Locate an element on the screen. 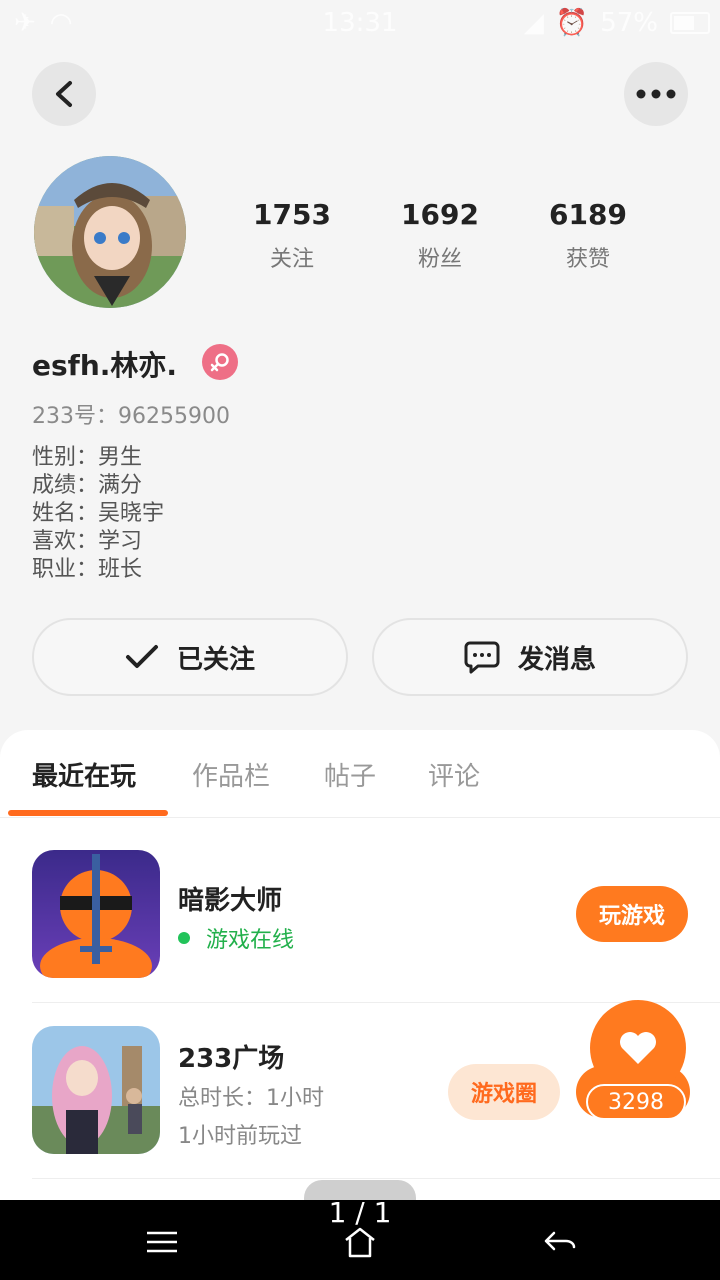 Image resolution: width=720 pixels, height=1280 pixels. username: esfh.林亦. is located at coordinates (105, 365).